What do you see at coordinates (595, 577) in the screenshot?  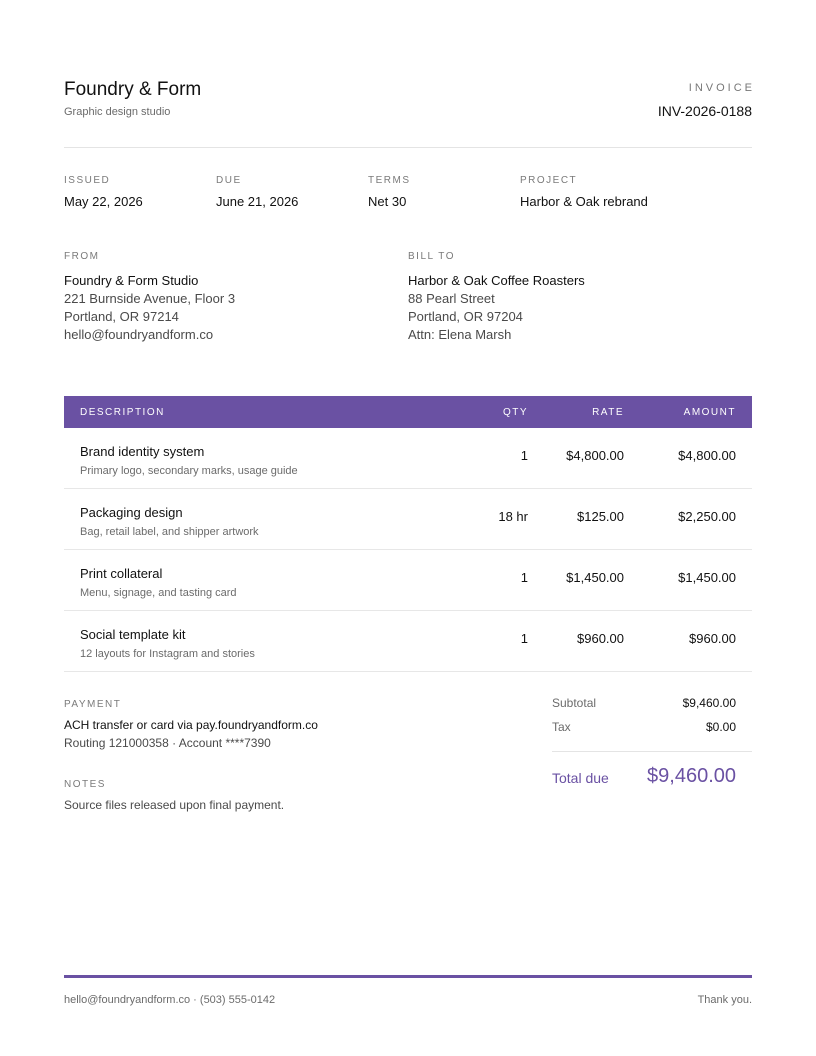 I see `item-rate: $1,450.00` at bounding box center [595, 577].